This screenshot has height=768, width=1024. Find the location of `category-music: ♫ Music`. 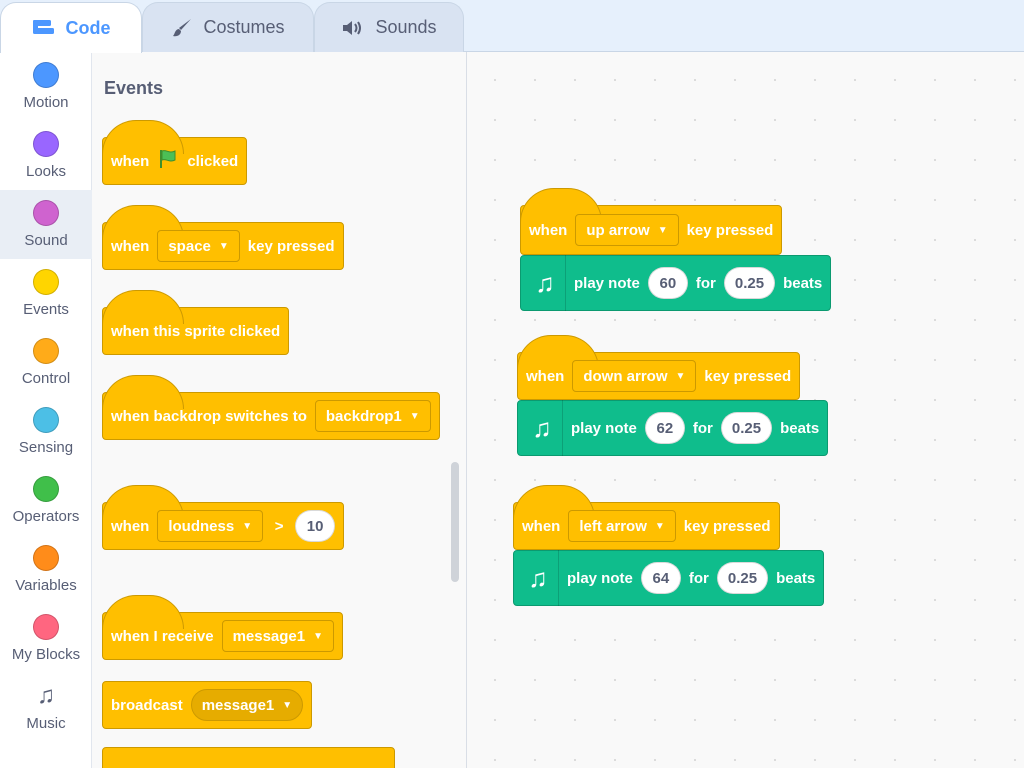

category-music: ♫ Music is located at coordinates (46, 707).